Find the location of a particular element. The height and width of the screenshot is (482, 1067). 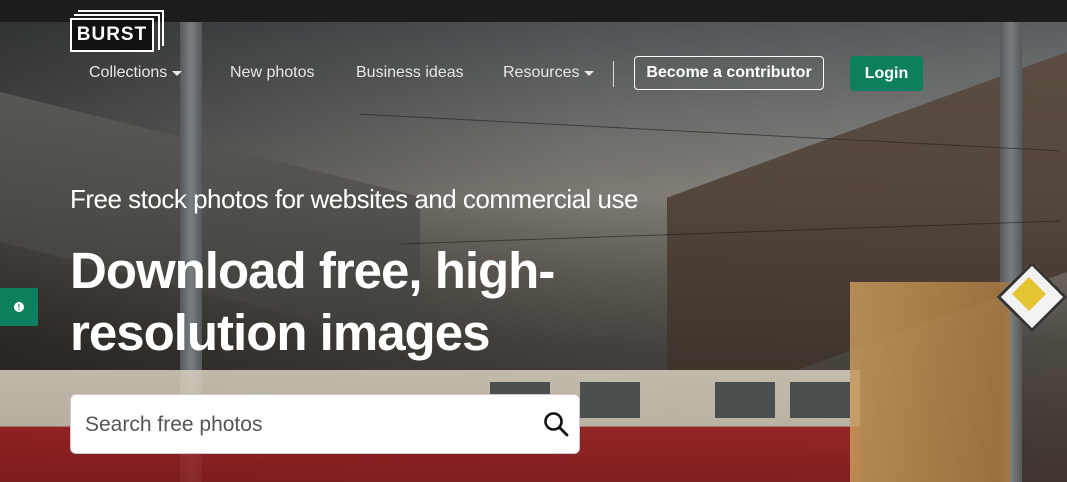

nav-collections: Collections is located at coordinates (136, 73).